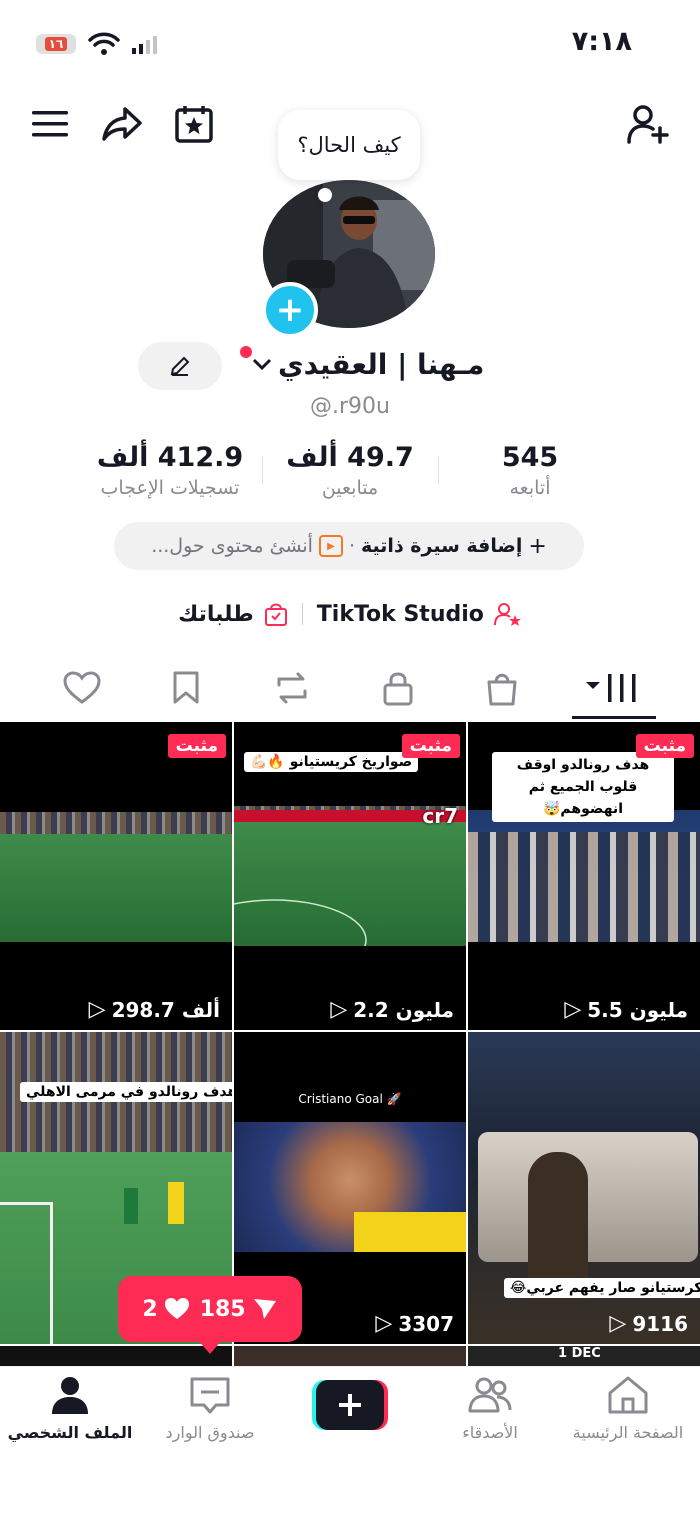  What do you see at coordinates (246, 352) in the screenshot?
I see `notification-dot` at bounding box center [246, 352].